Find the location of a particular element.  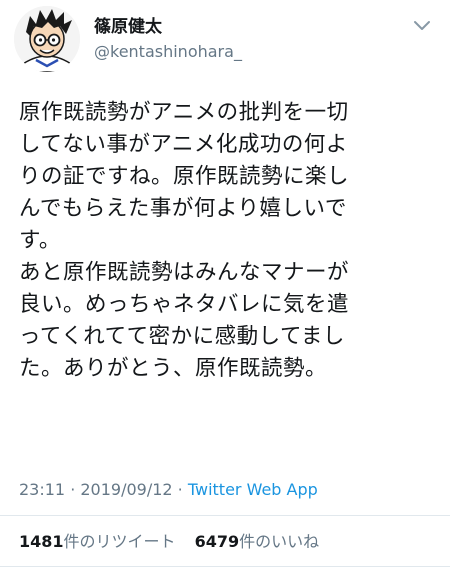

author-names: 篠原健太 @kentashinohara_ is located at coordinates (244, 40).